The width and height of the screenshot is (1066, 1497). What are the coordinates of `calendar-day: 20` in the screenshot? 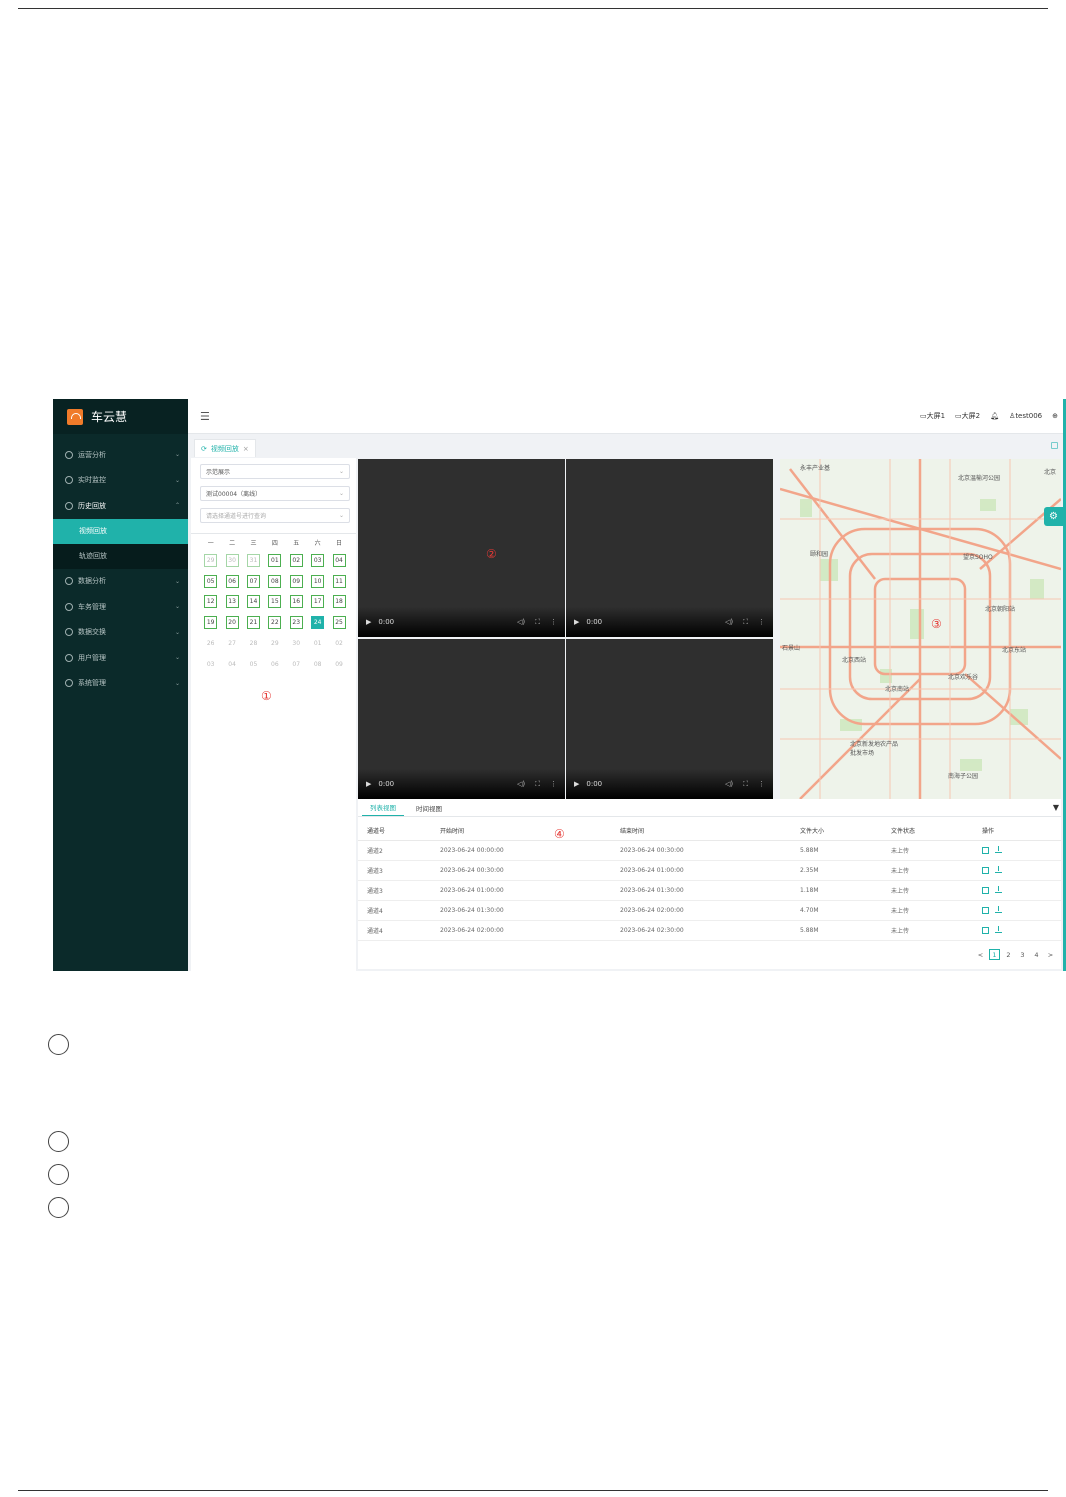 It's located at (231, 622).